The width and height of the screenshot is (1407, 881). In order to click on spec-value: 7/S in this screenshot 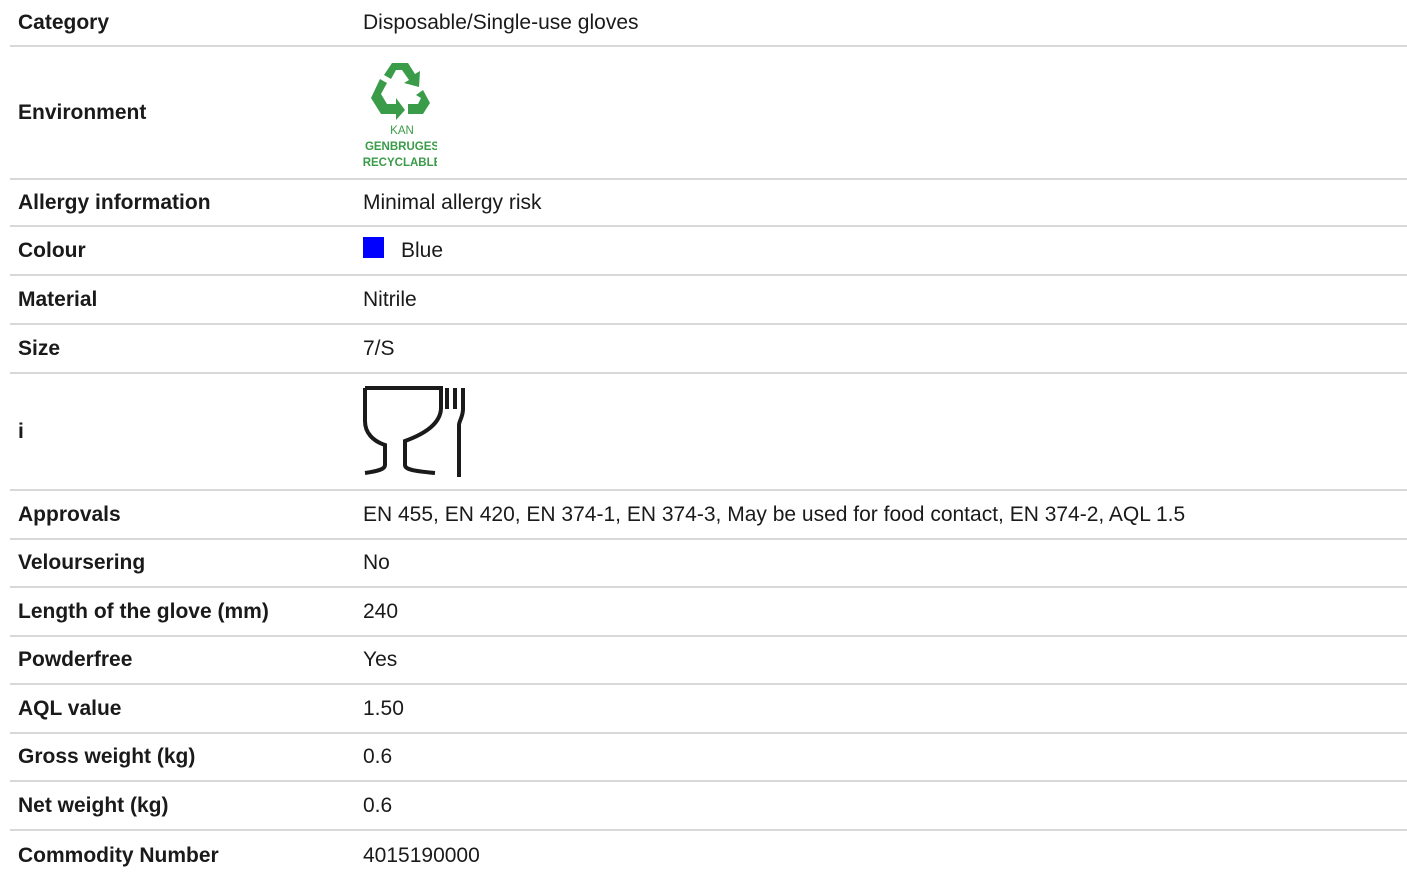, I will do `click(379, 348)`.